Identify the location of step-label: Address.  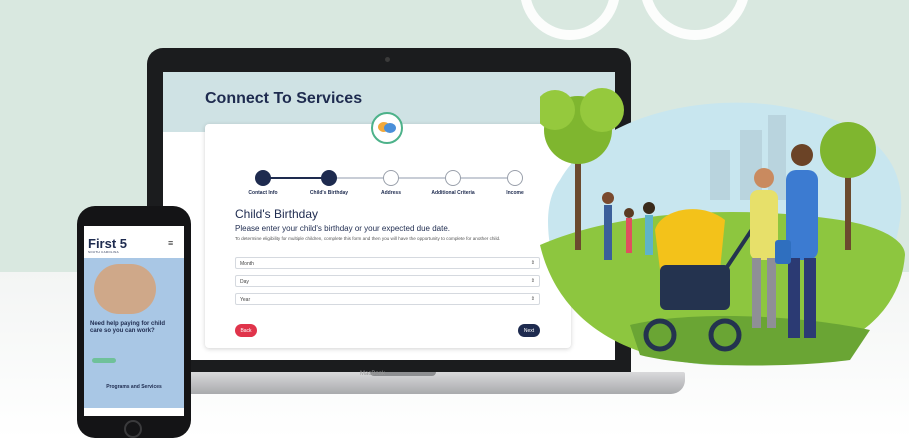
(390, 193).